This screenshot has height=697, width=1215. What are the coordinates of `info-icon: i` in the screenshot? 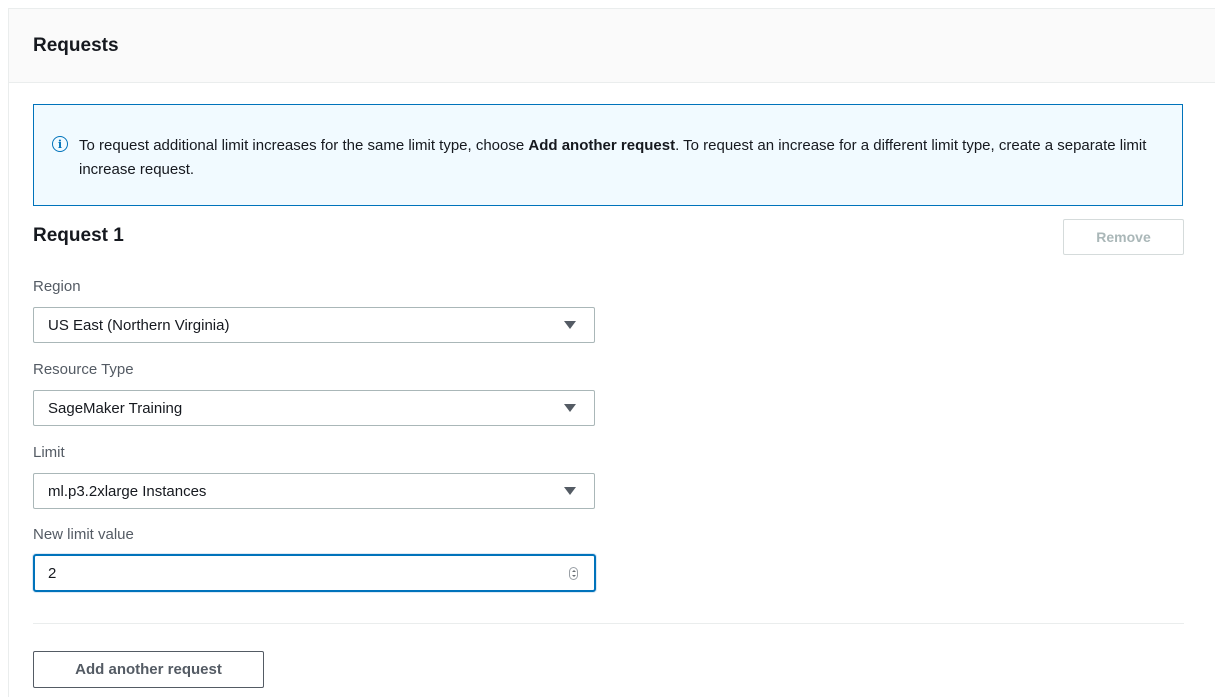 It's located at (60, 144).